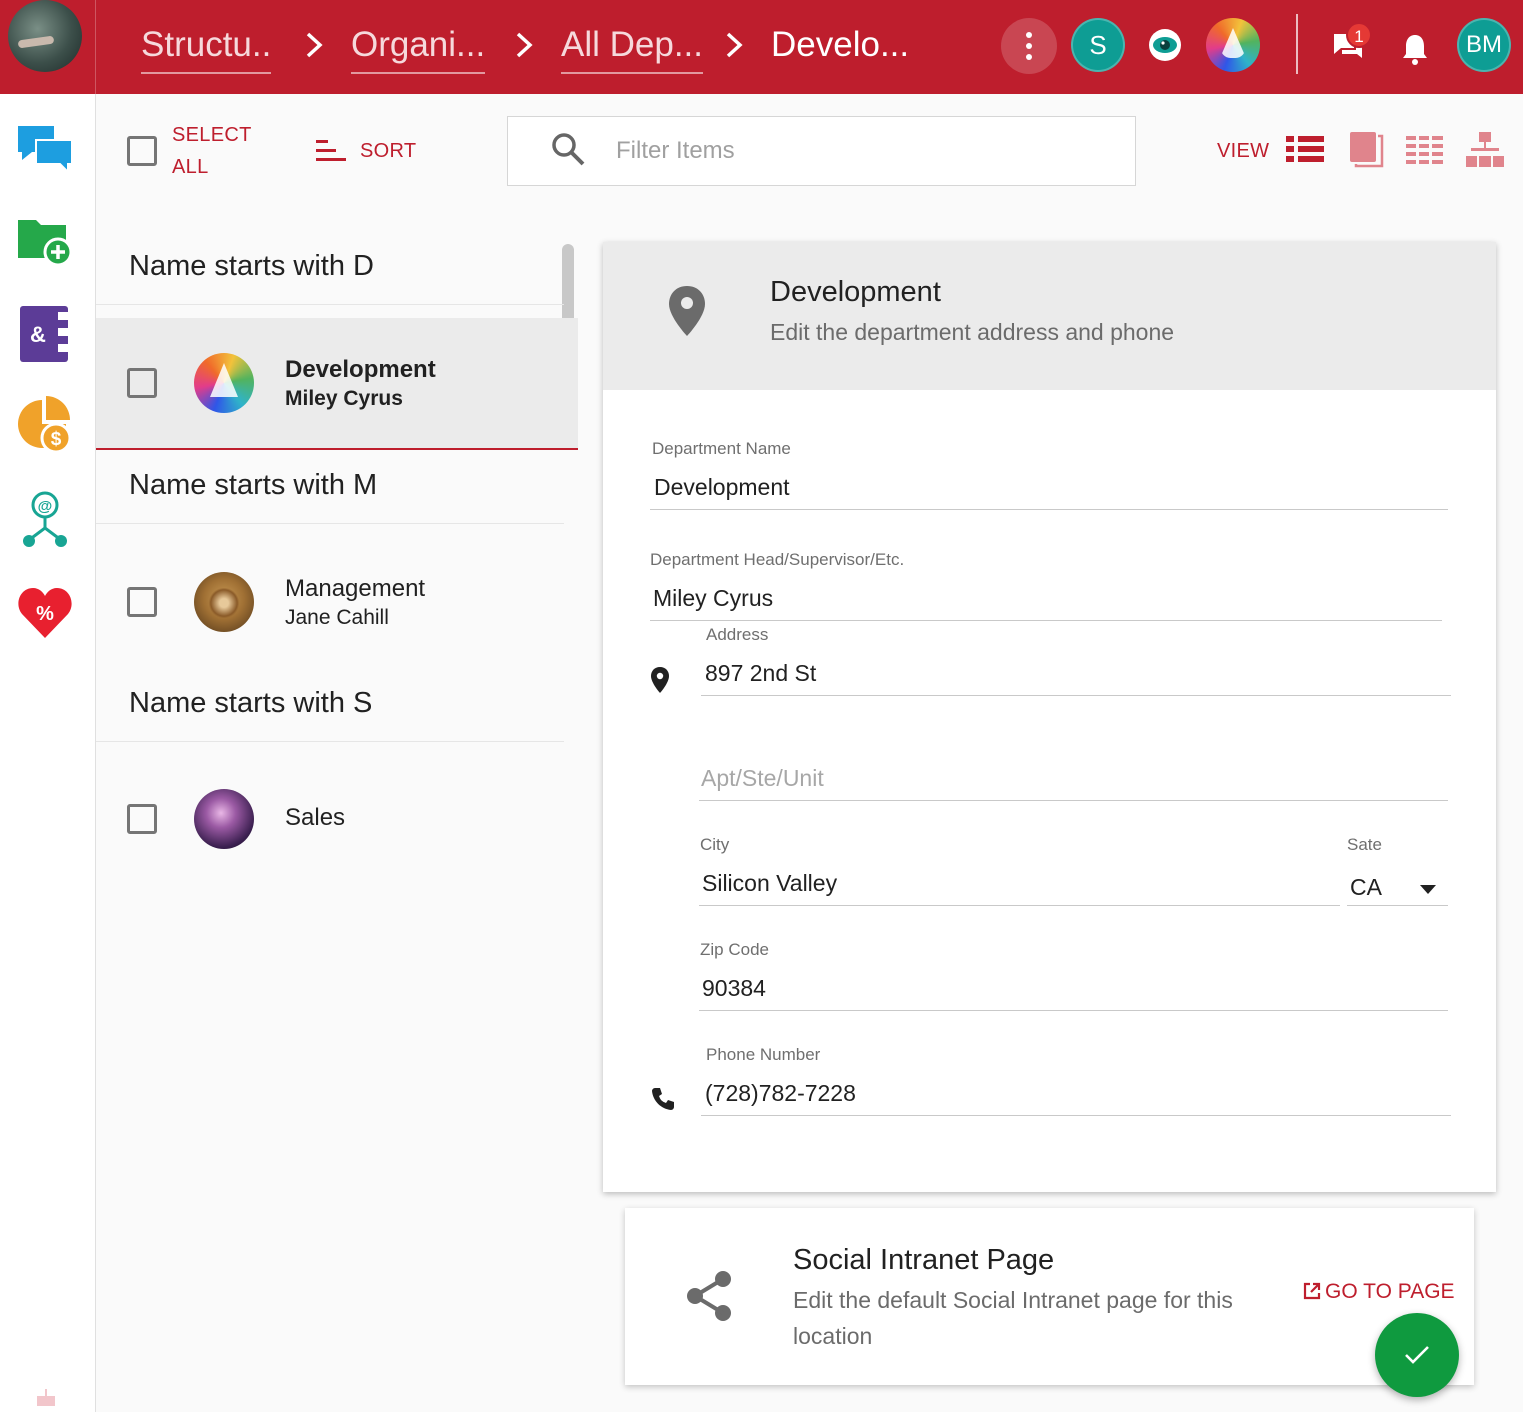  I want to click on city-field: Silicon Valley, so click(769, 883).